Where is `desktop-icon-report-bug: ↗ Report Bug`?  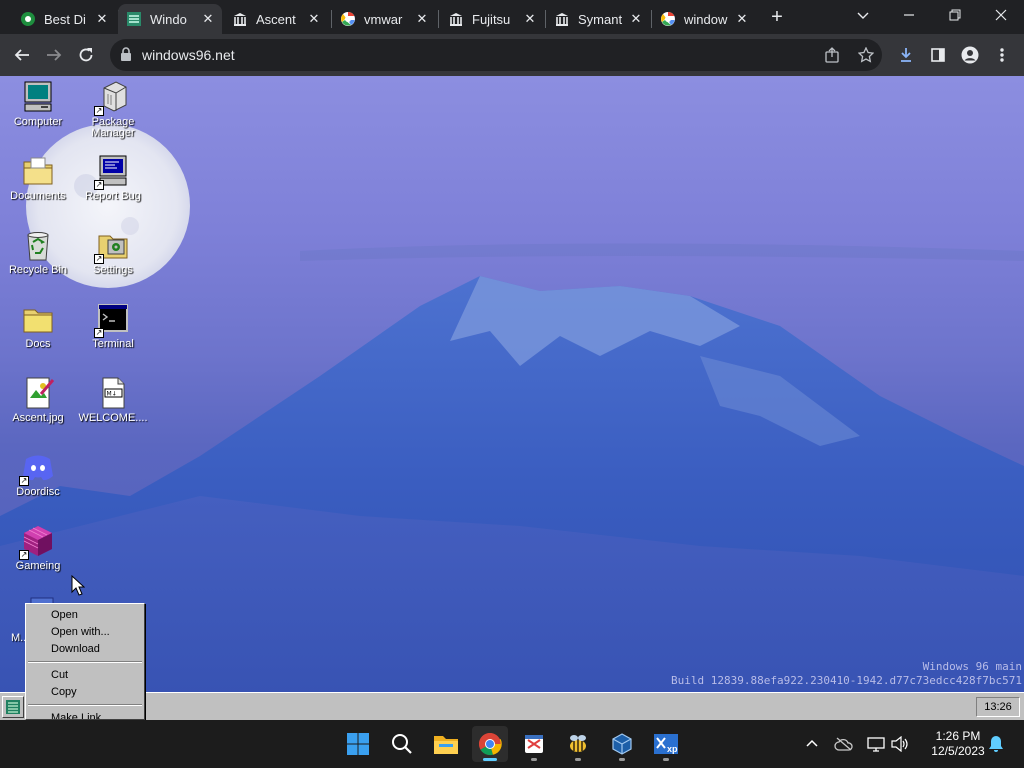
desktop-icon-report-bug: ↗ Report Bug is located at coordinates (113, 178).